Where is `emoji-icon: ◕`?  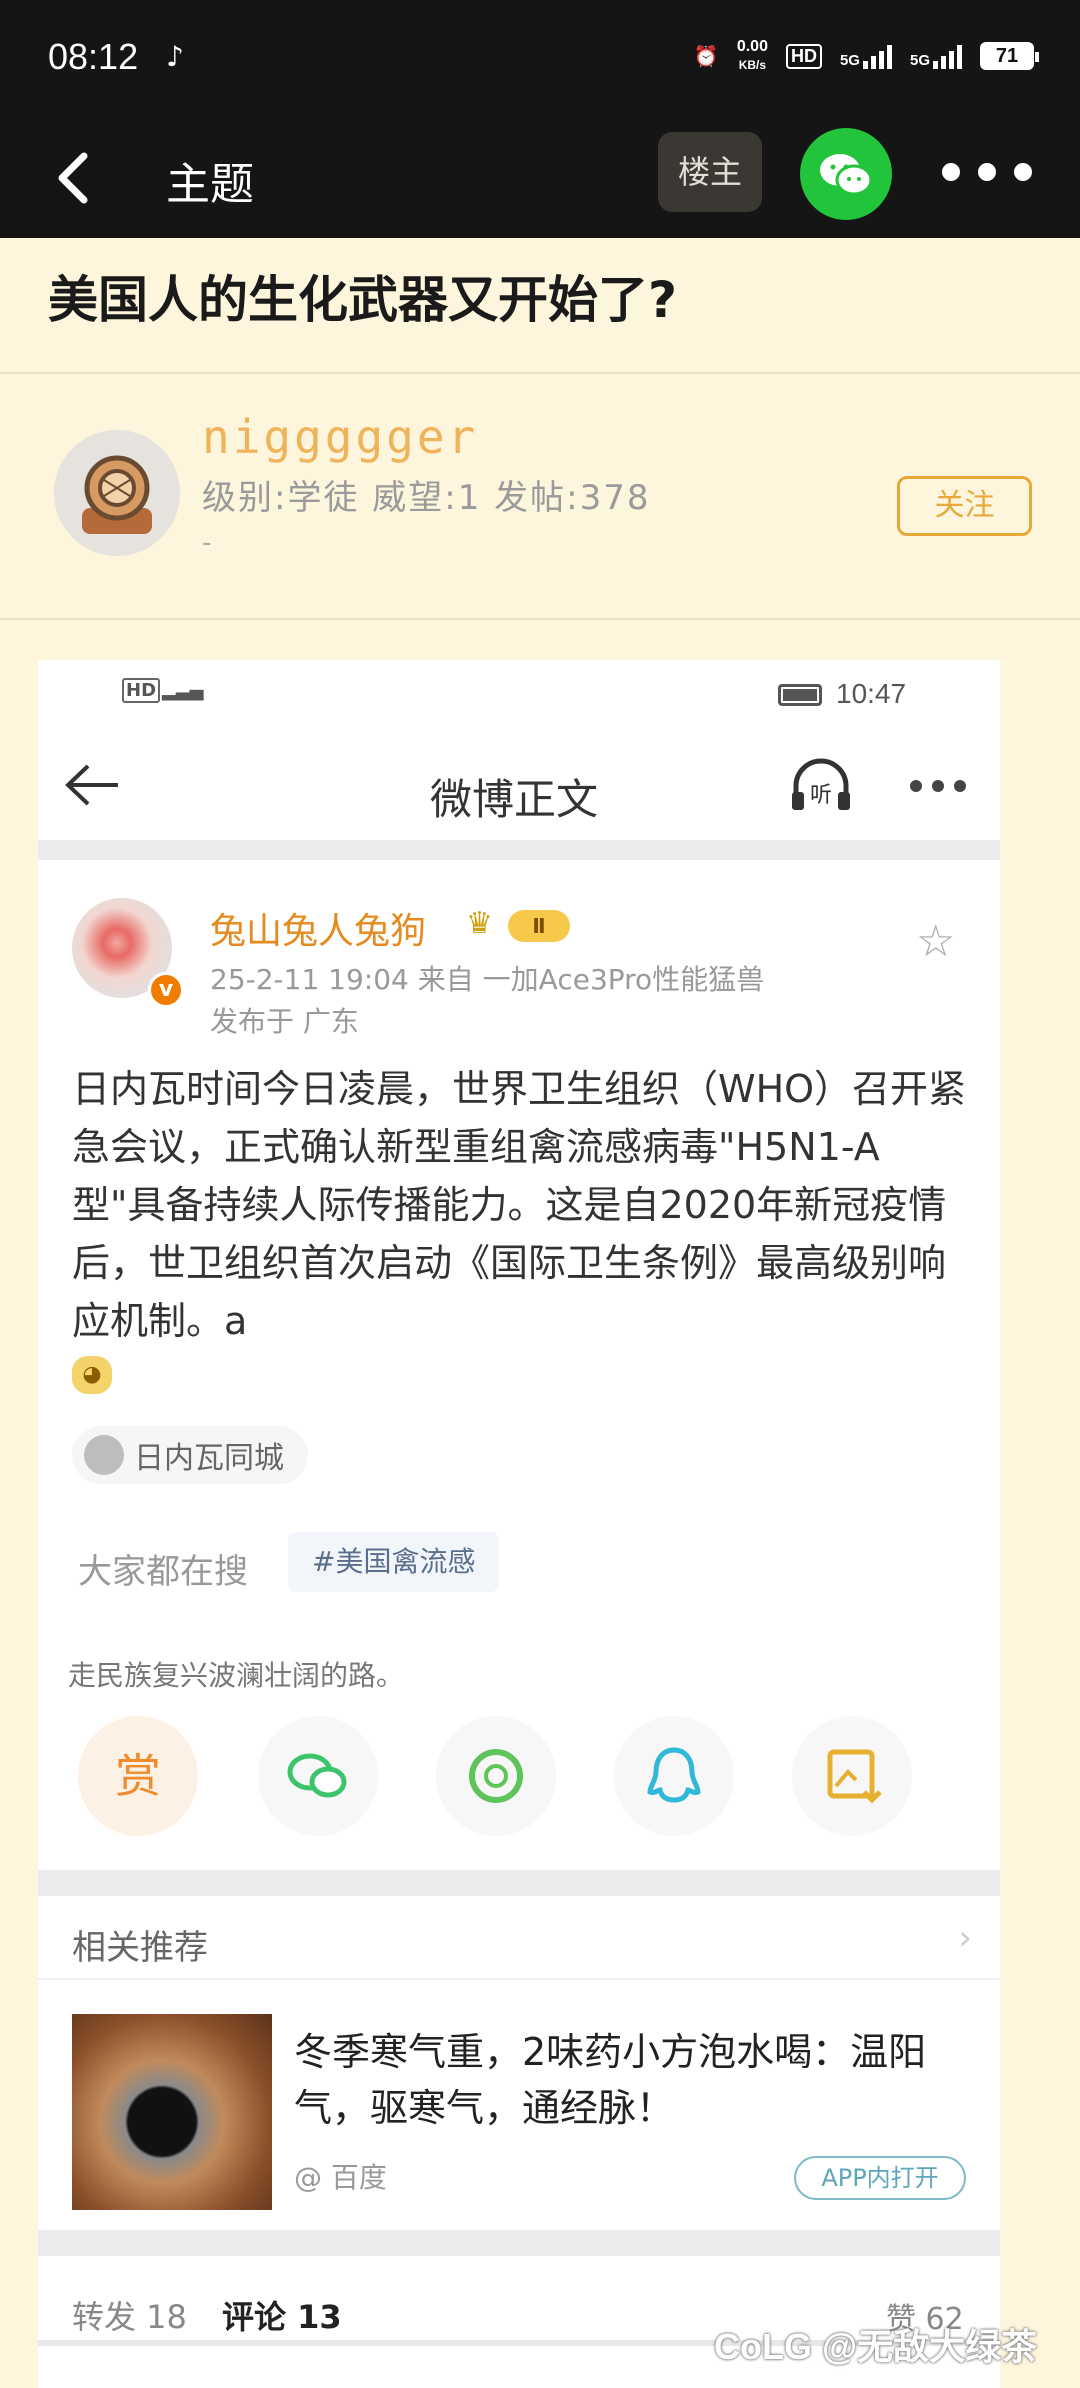
emoji-icon: ◕ is located at coordinates (92, 1375).